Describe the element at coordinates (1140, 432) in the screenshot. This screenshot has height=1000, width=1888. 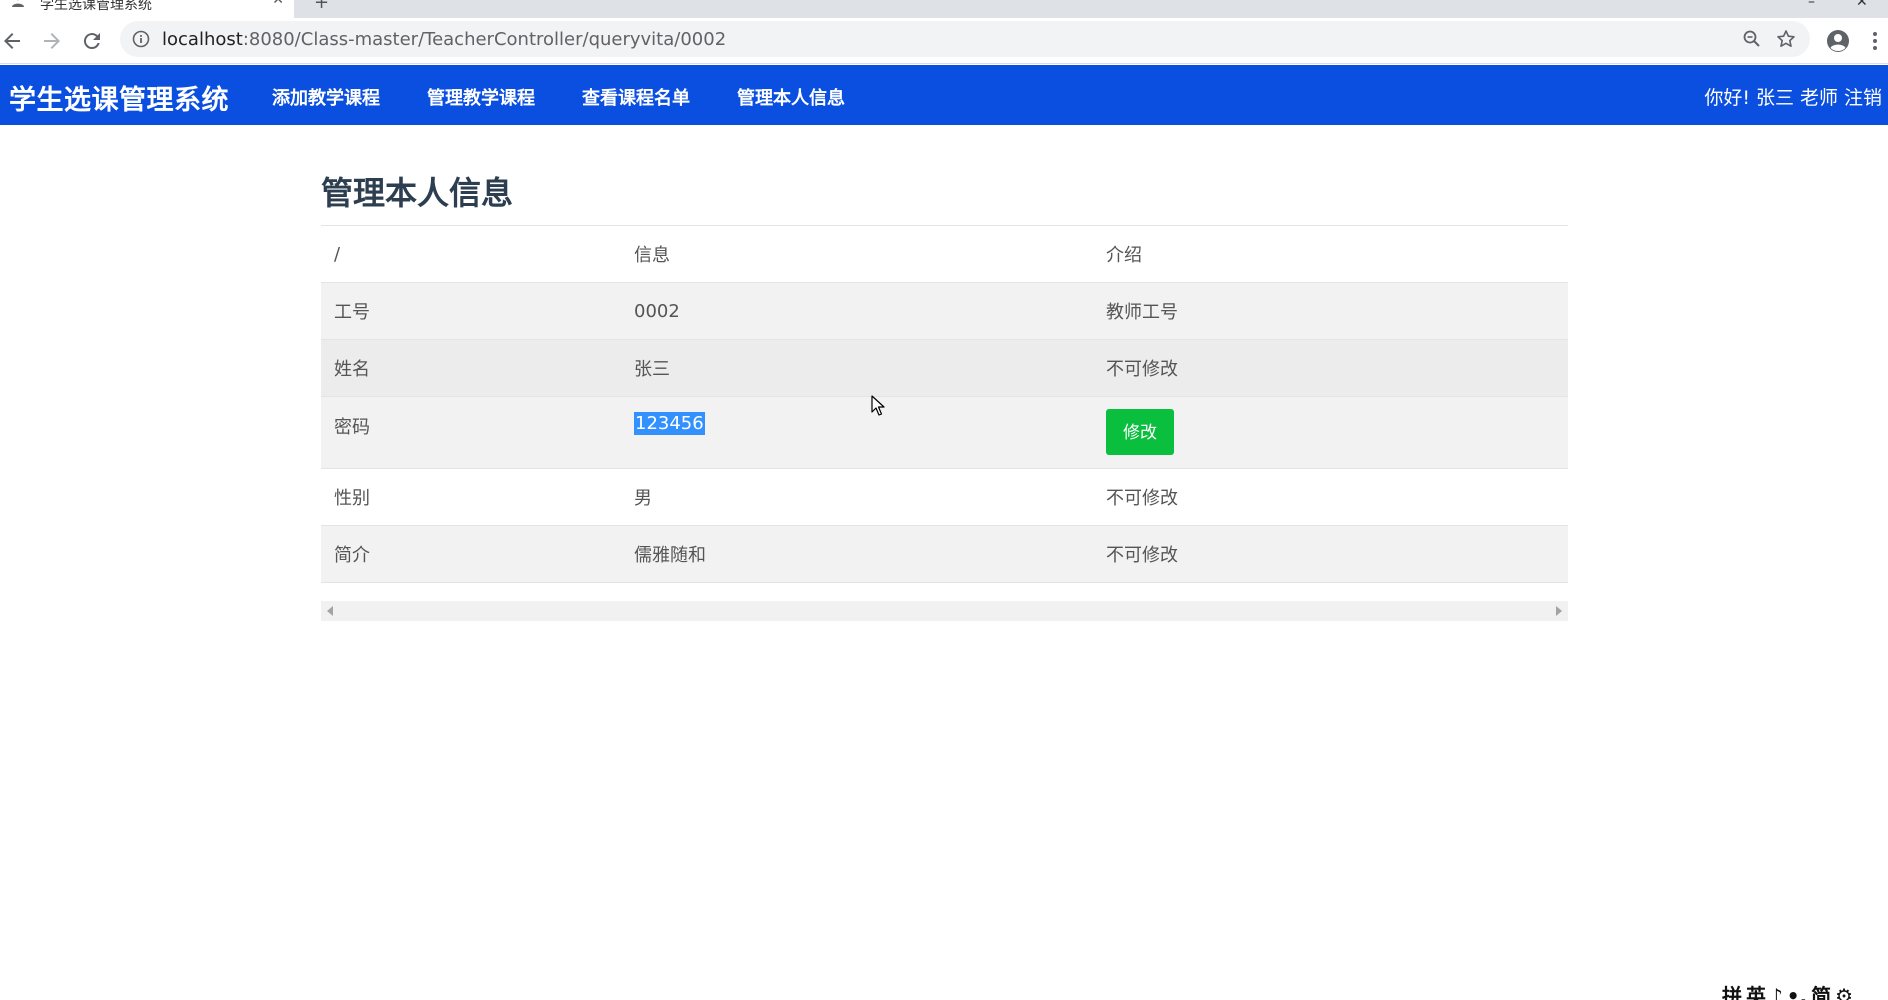
I see `edit-password-button: 修改` at that location.